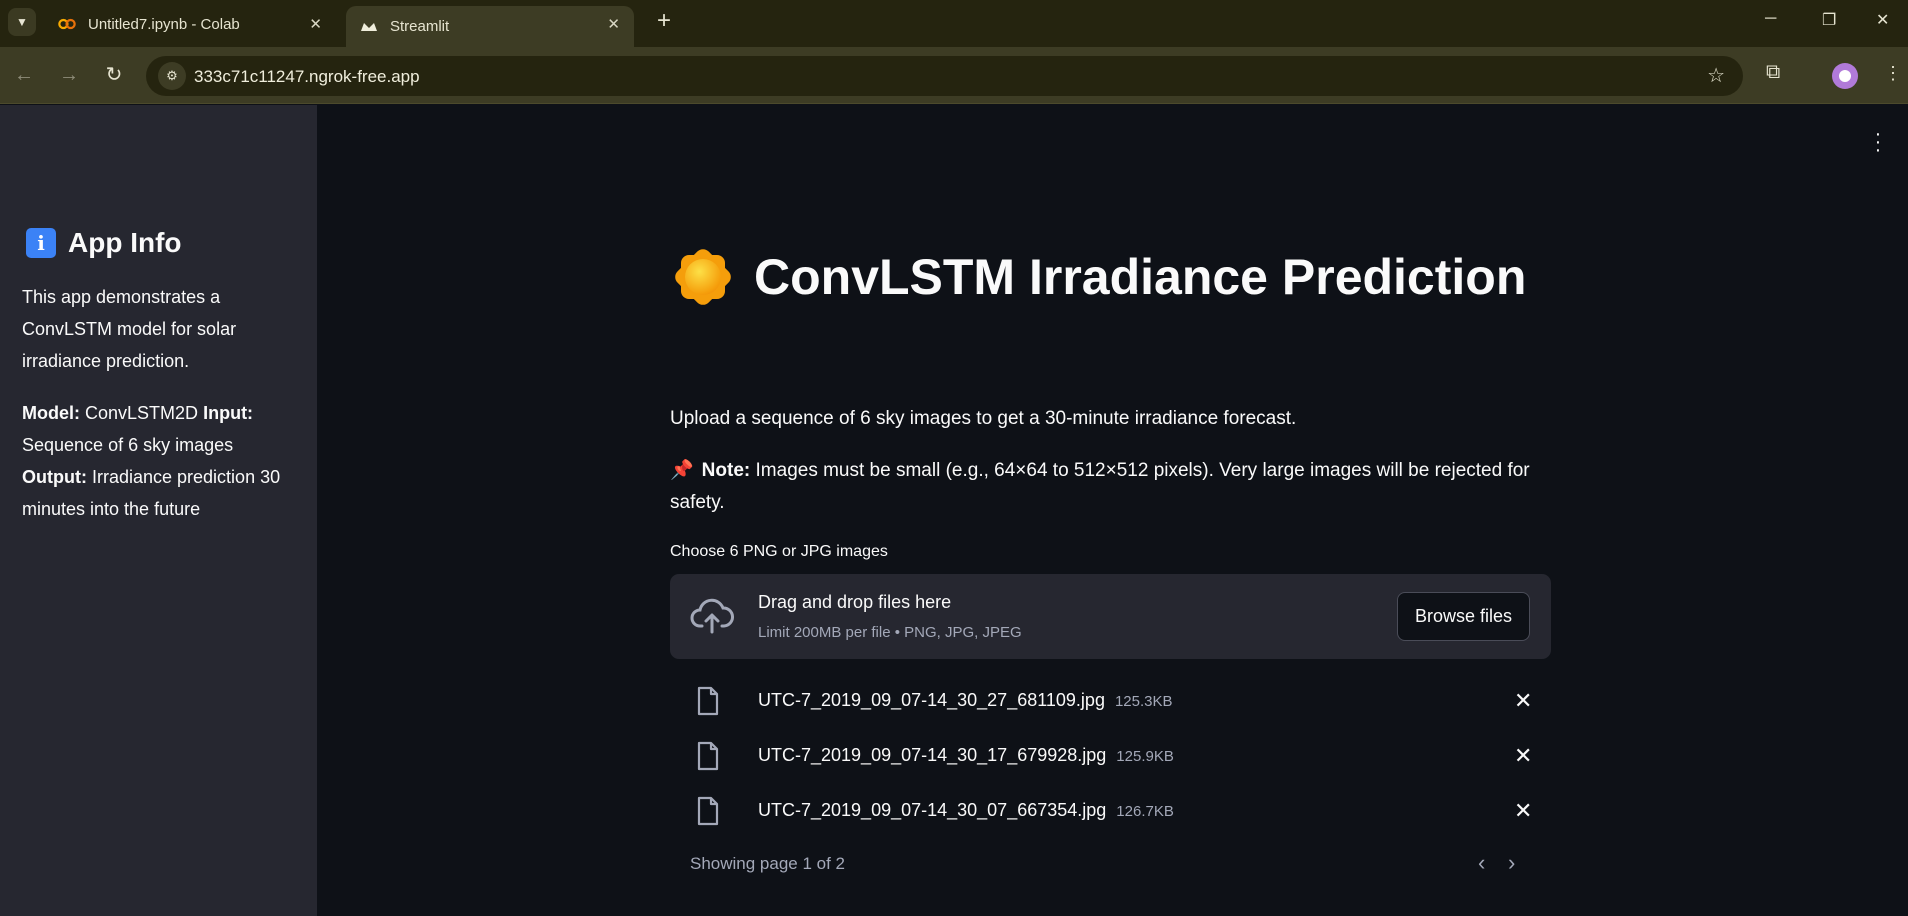 The image size is (1908, 916). Describe the element at coordinates (164, 24) in the screenshot. I see `tab-title: Untitled7.ipynb - Colab` at that location.